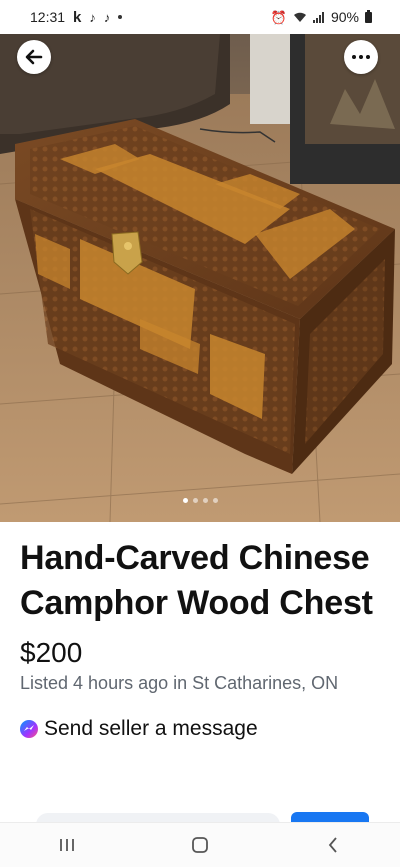 Image resolution: width=400 pixels, height=867 pixels. What do you see at coordinates (29, 729) in the screenshot?
I see `messenger-icon` at bounding box center [29, 729].